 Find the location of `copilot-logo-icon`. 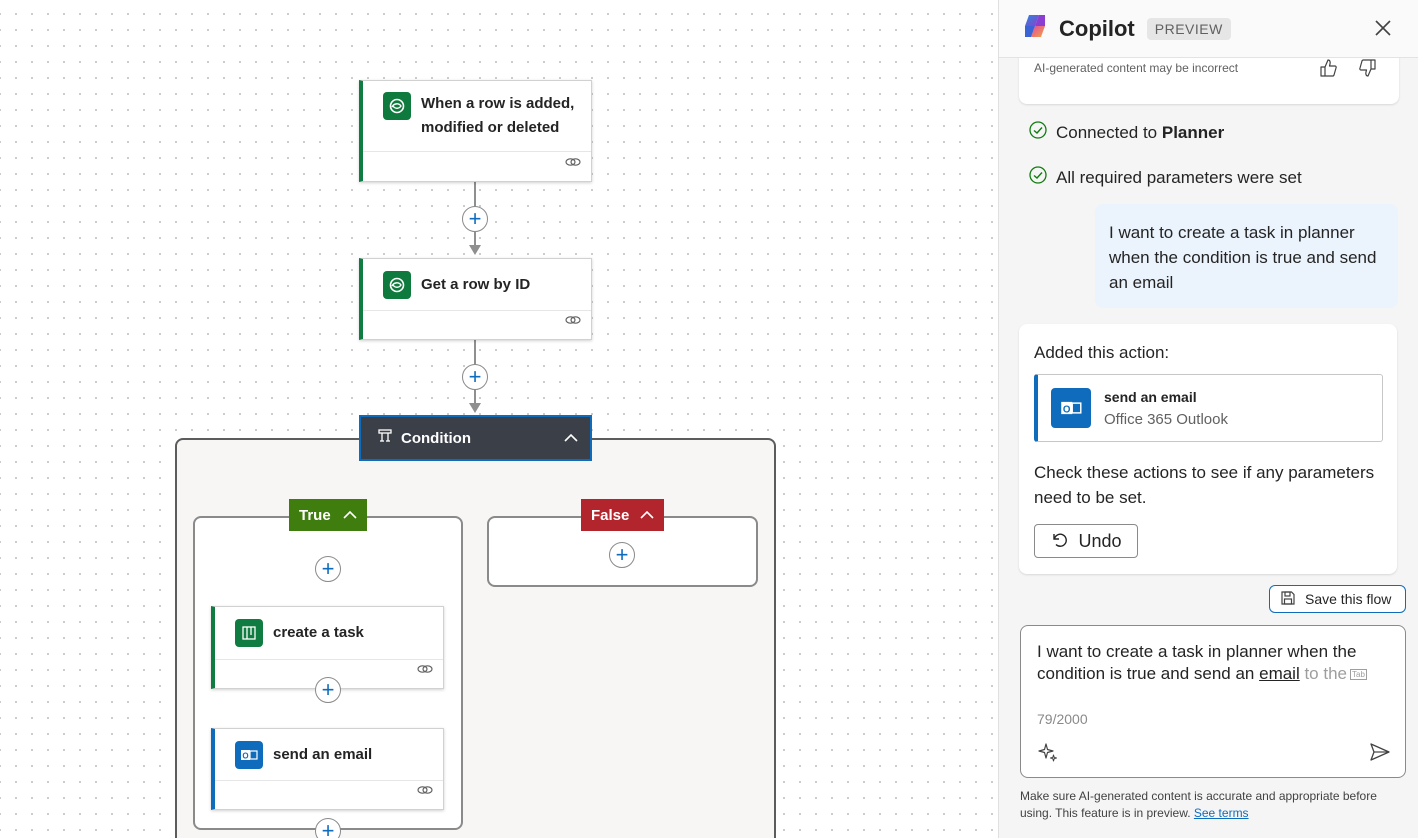

copilot-logo-icon is located at coordinates (1035, 28).